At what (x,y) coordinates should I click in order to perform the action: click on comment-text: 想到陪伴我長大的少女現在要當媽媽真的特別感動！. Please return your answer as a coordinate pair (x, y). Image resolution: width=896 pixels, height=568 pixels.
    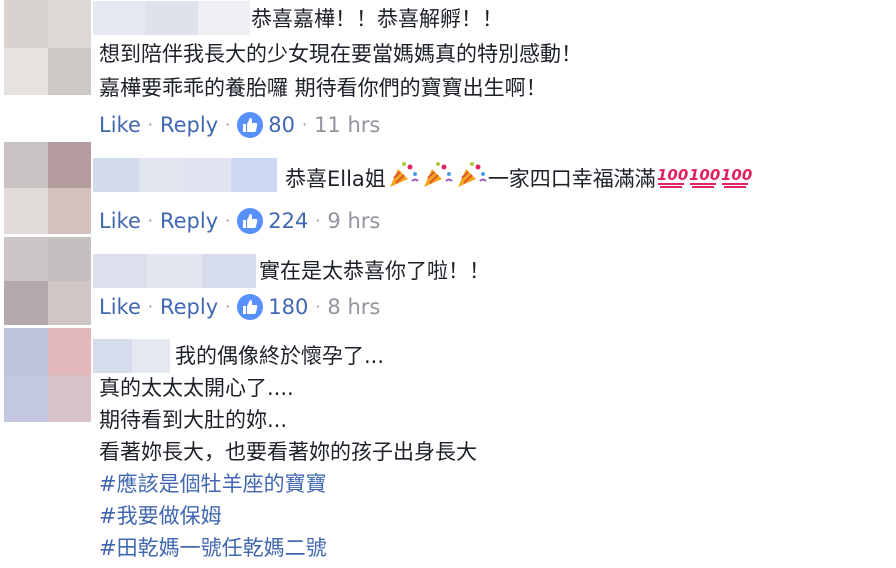
    Looking at the image, I should click on (340, 54).